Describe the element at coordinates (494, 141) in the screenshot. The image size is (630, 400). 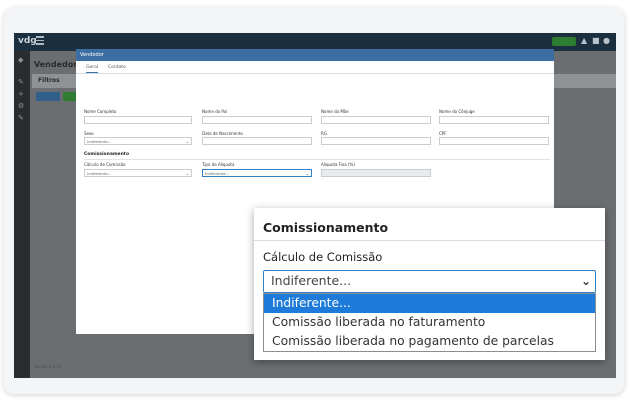
I see `cpf-input` at that location.